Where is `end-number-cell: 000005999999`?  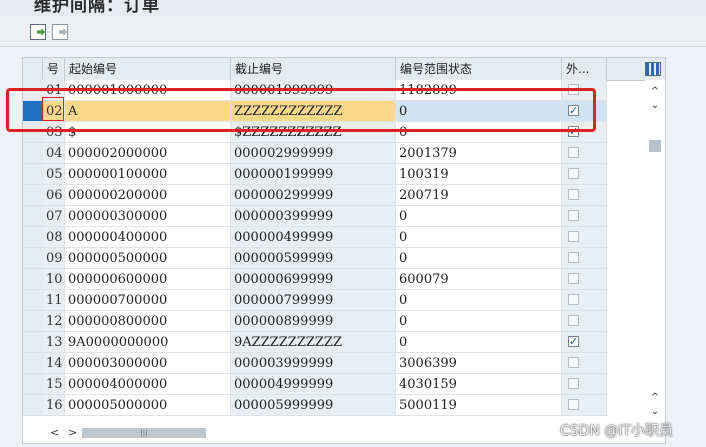
end-number-cell: 000005999999 is located at coordinates (313, 405).